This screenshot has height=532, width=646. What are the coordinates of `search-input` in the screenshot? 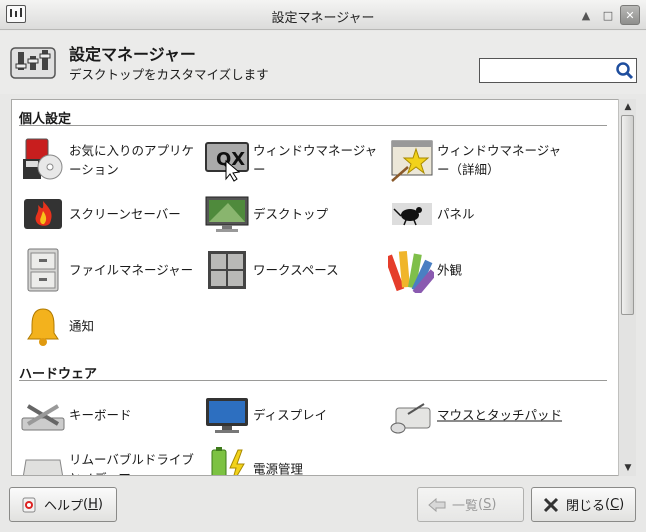 It's located at (558, 70).